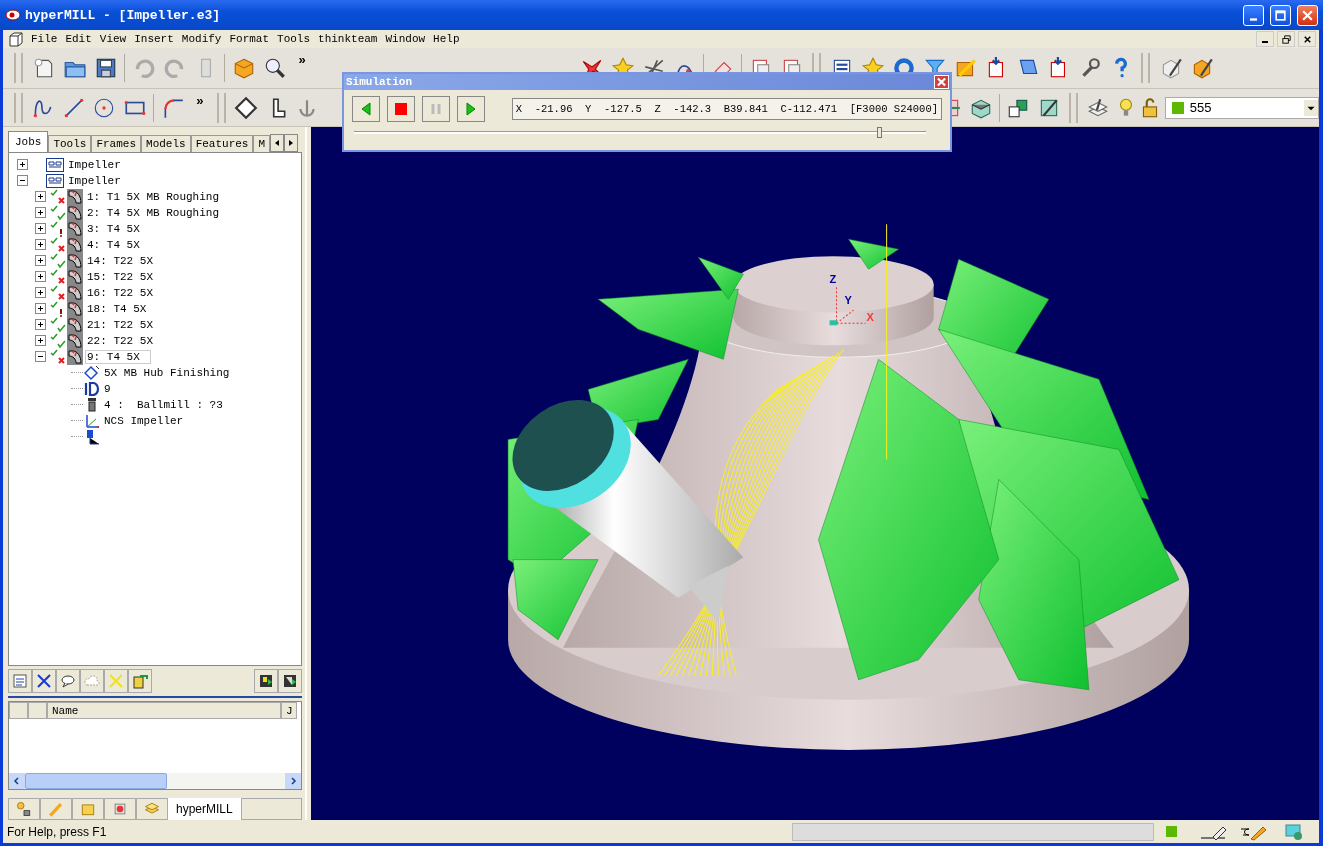 Image resolution: width=1323 pixels, height=846 pixels. I want to click on stop-button, so click(400, 109).